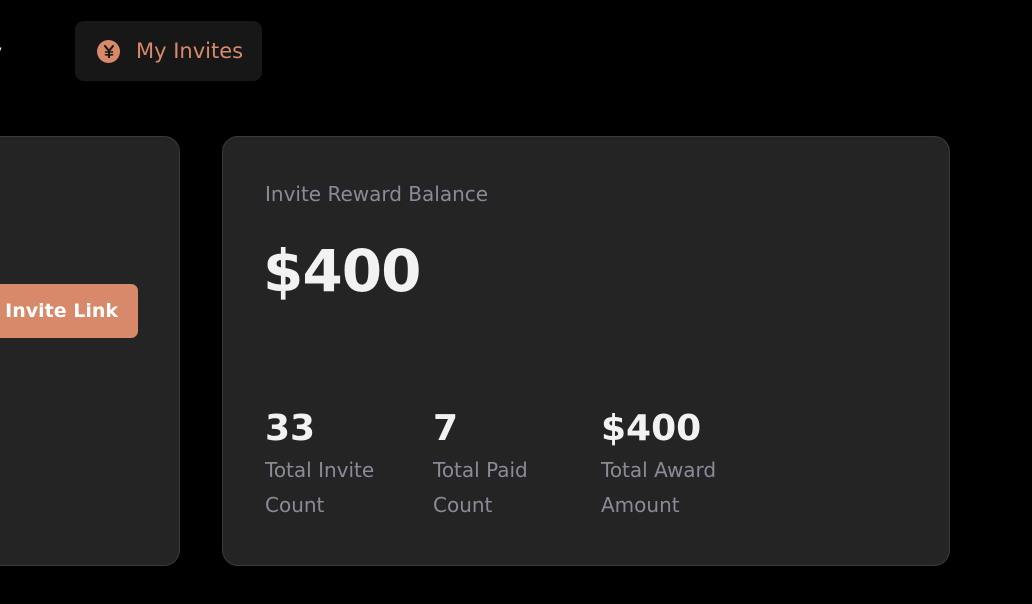 The image size is (1032, 604). I want to click on reward-balance-label: Invite Reward Balance, so click(377, 194).